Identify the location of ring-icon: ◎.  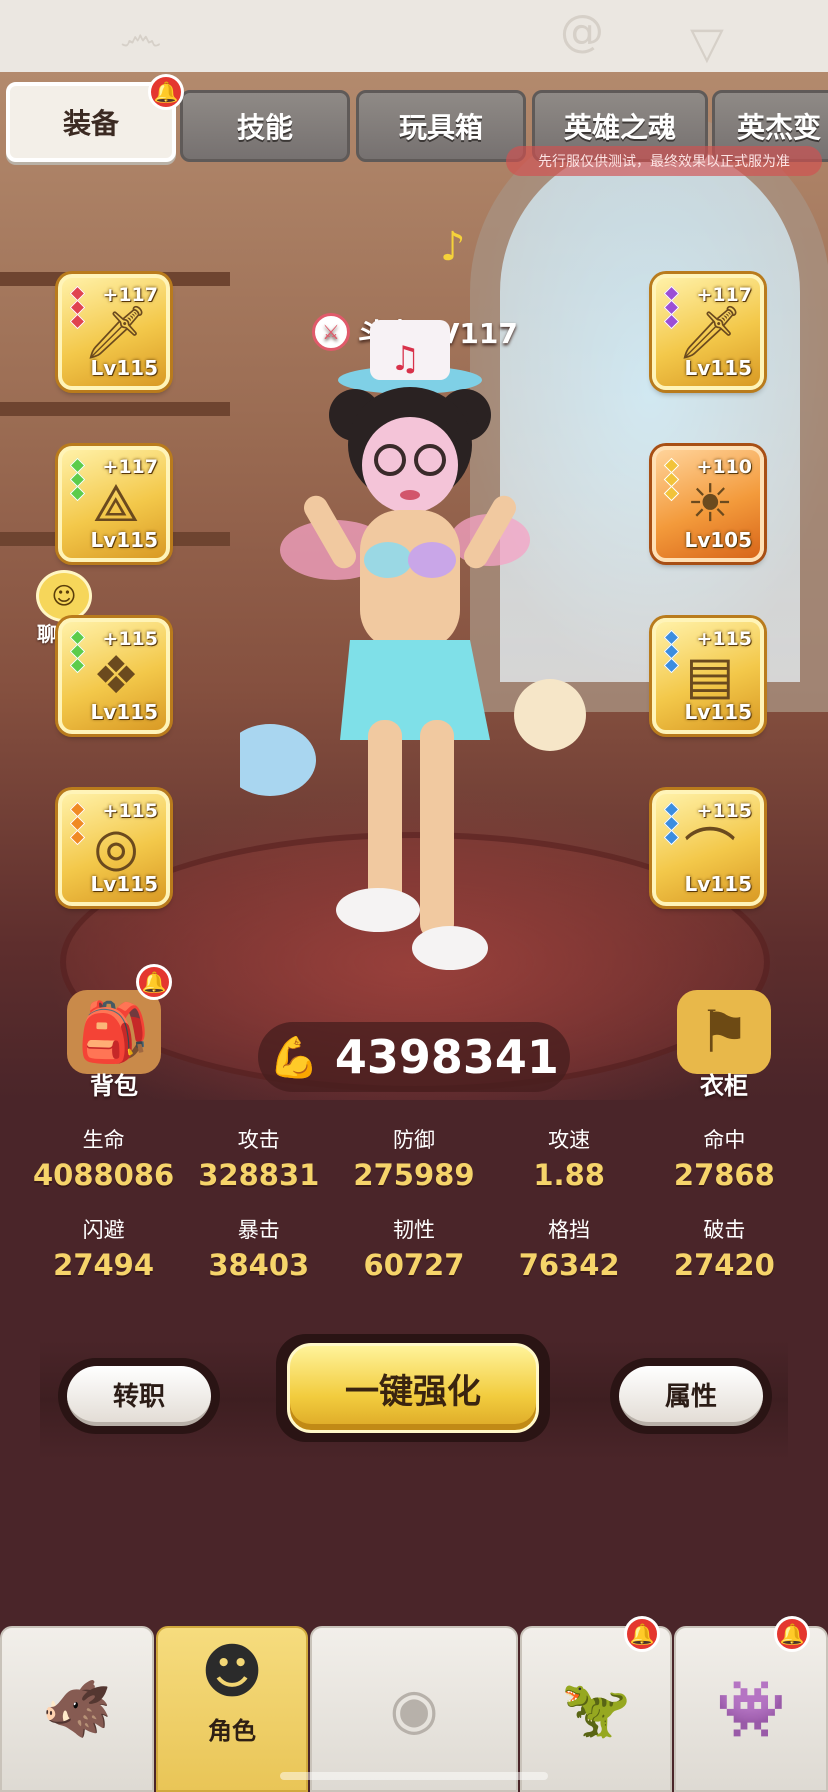
(116, 848).